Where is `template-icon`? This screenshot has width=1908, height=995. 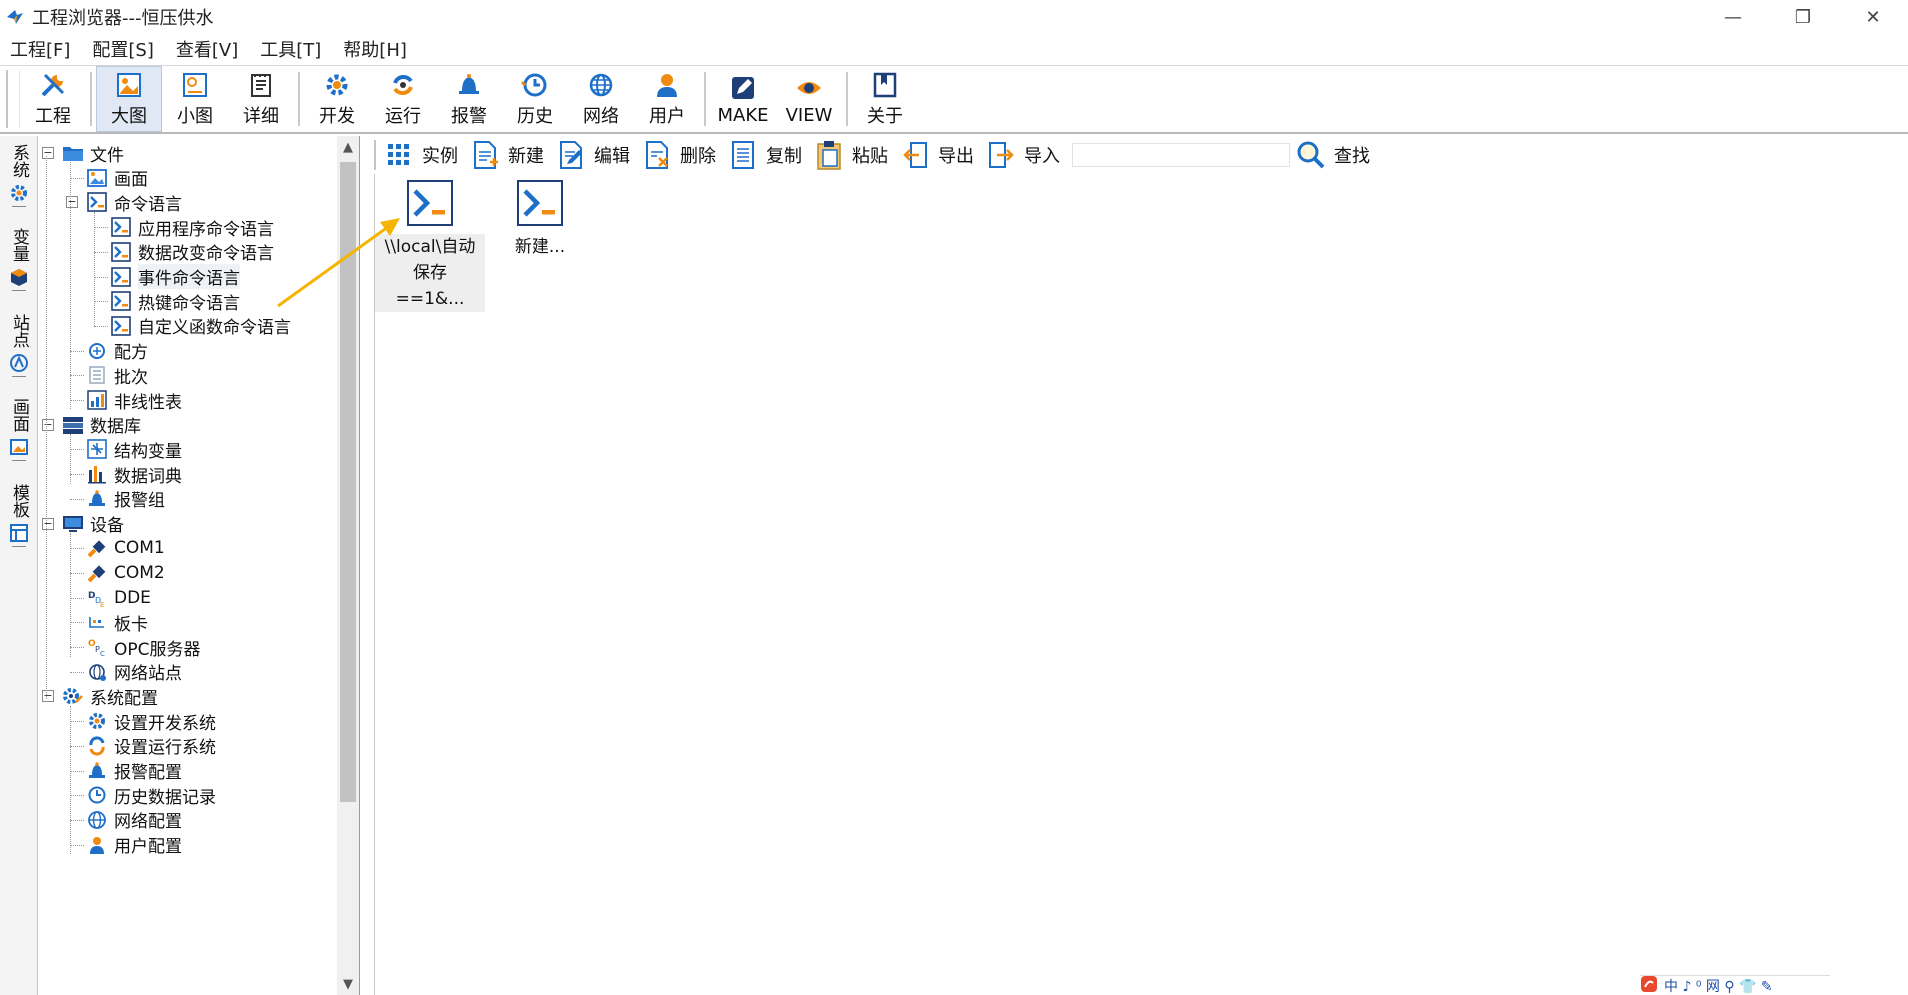 template-icon is located at coordinates (19, 533).